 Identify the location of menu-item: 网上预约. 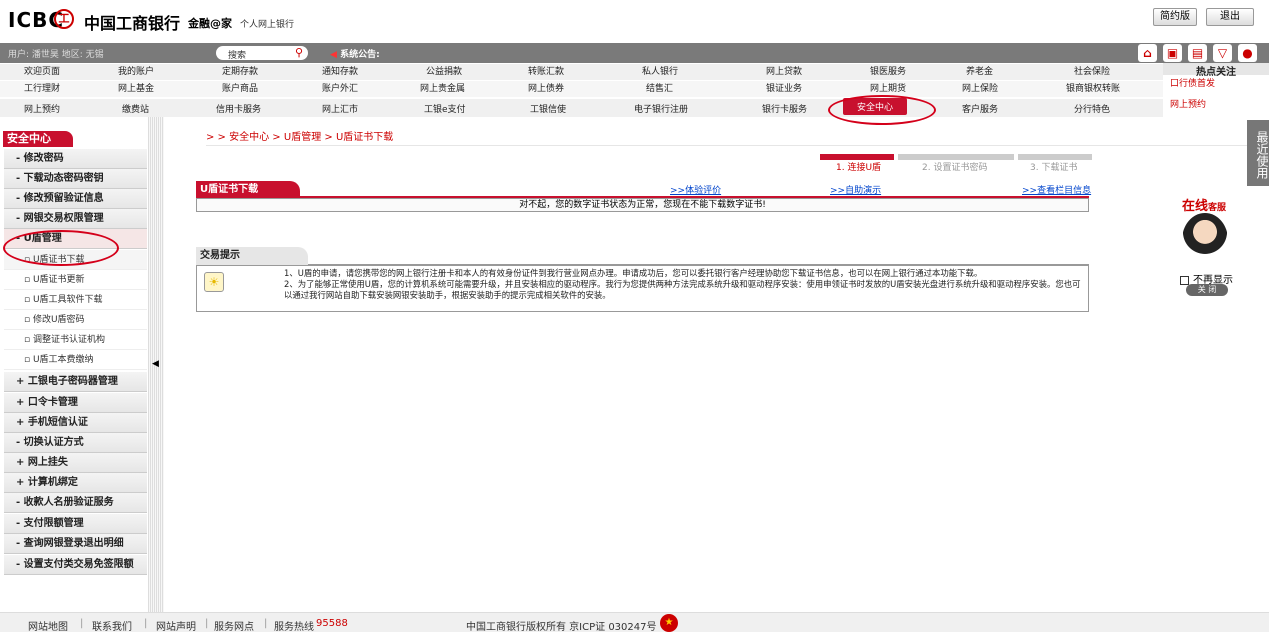
(42, 108).